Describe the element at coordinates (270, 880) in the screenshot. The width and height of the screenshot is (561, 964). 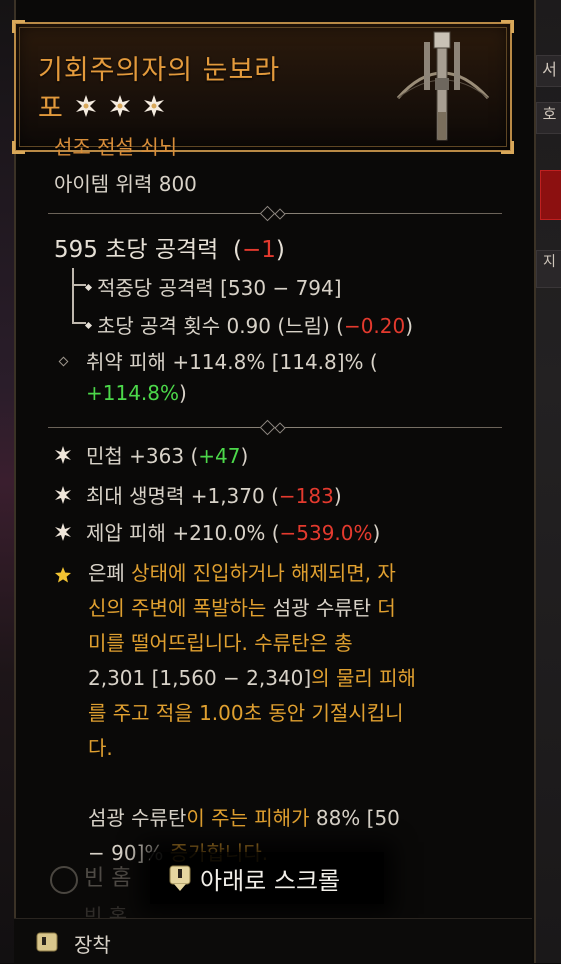
I see `scroll-hint-label: 아래로 스크롤` at that location.